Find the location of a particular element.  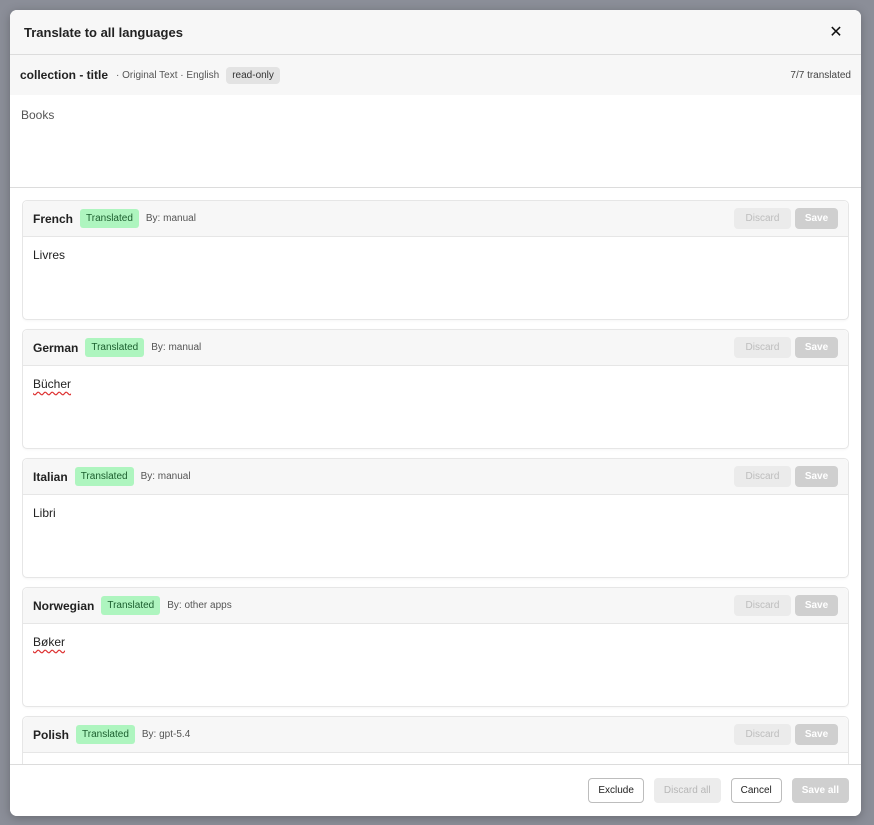

language-name: Polish is located at coordinates (51, 734).